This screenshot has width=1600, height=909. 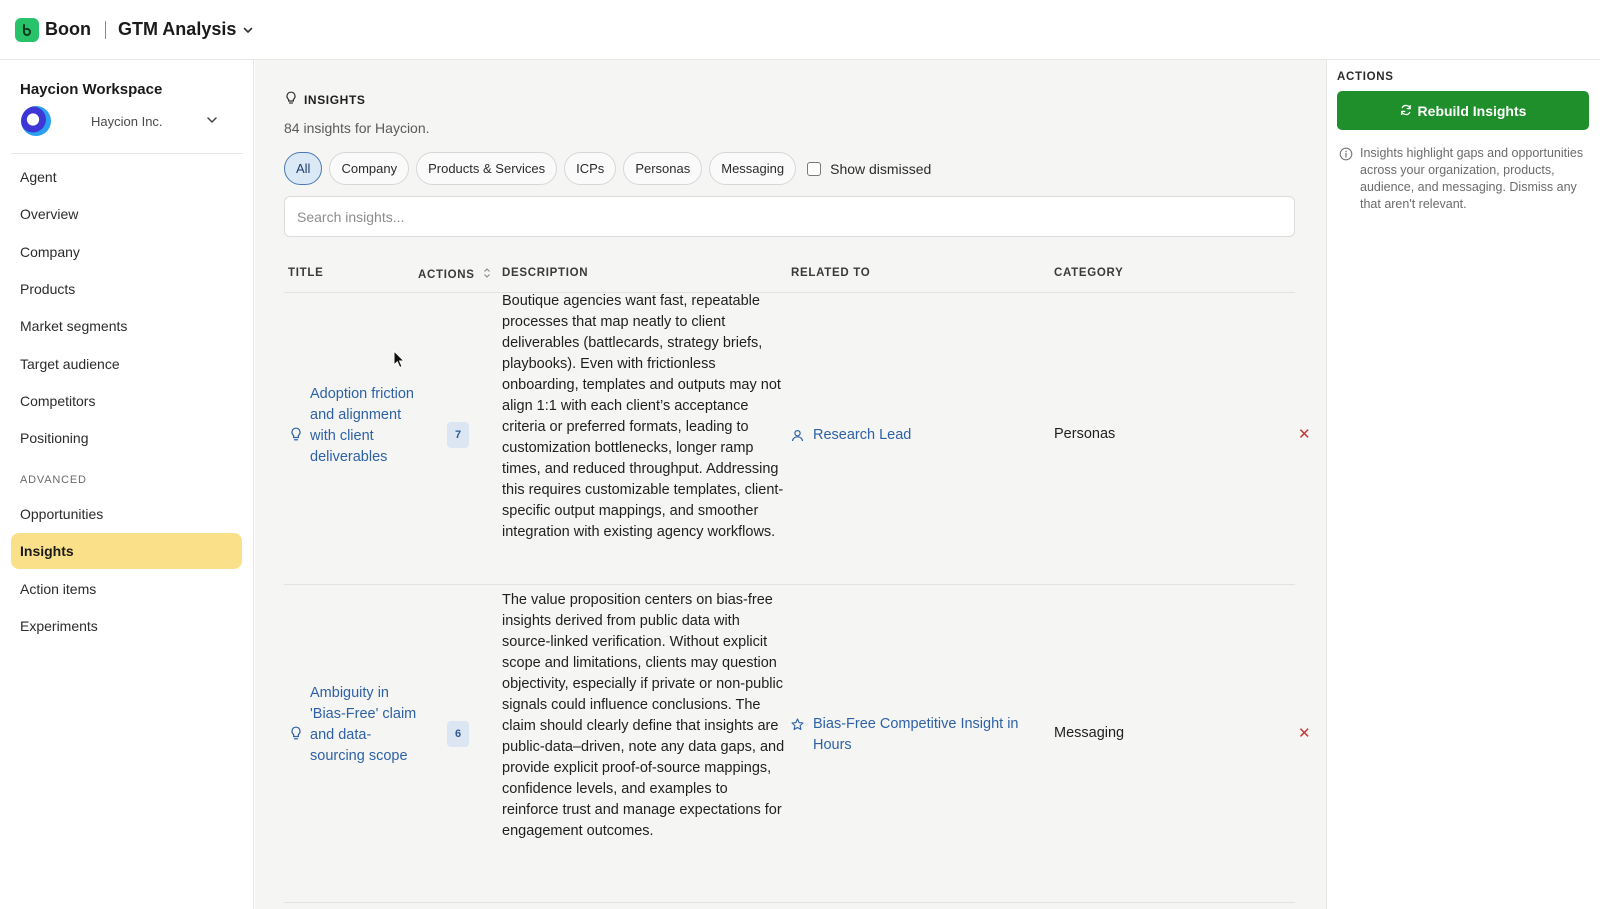 I want to click on nav-item-insights: Insights, so click(x=126, y=551).